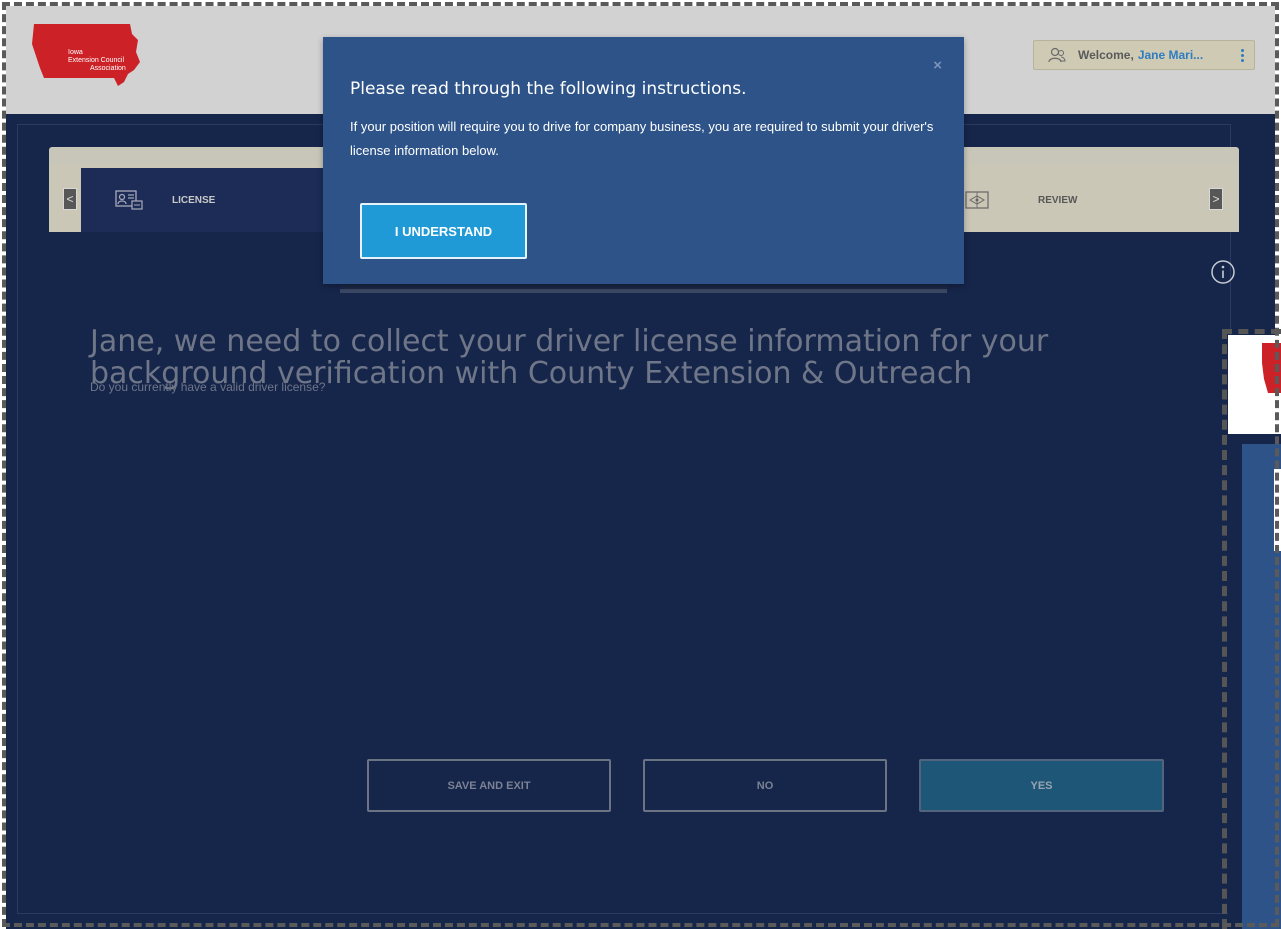  Describe the element at coordinates (977, 200) in the screenshot. I see `review-icon` at that location.